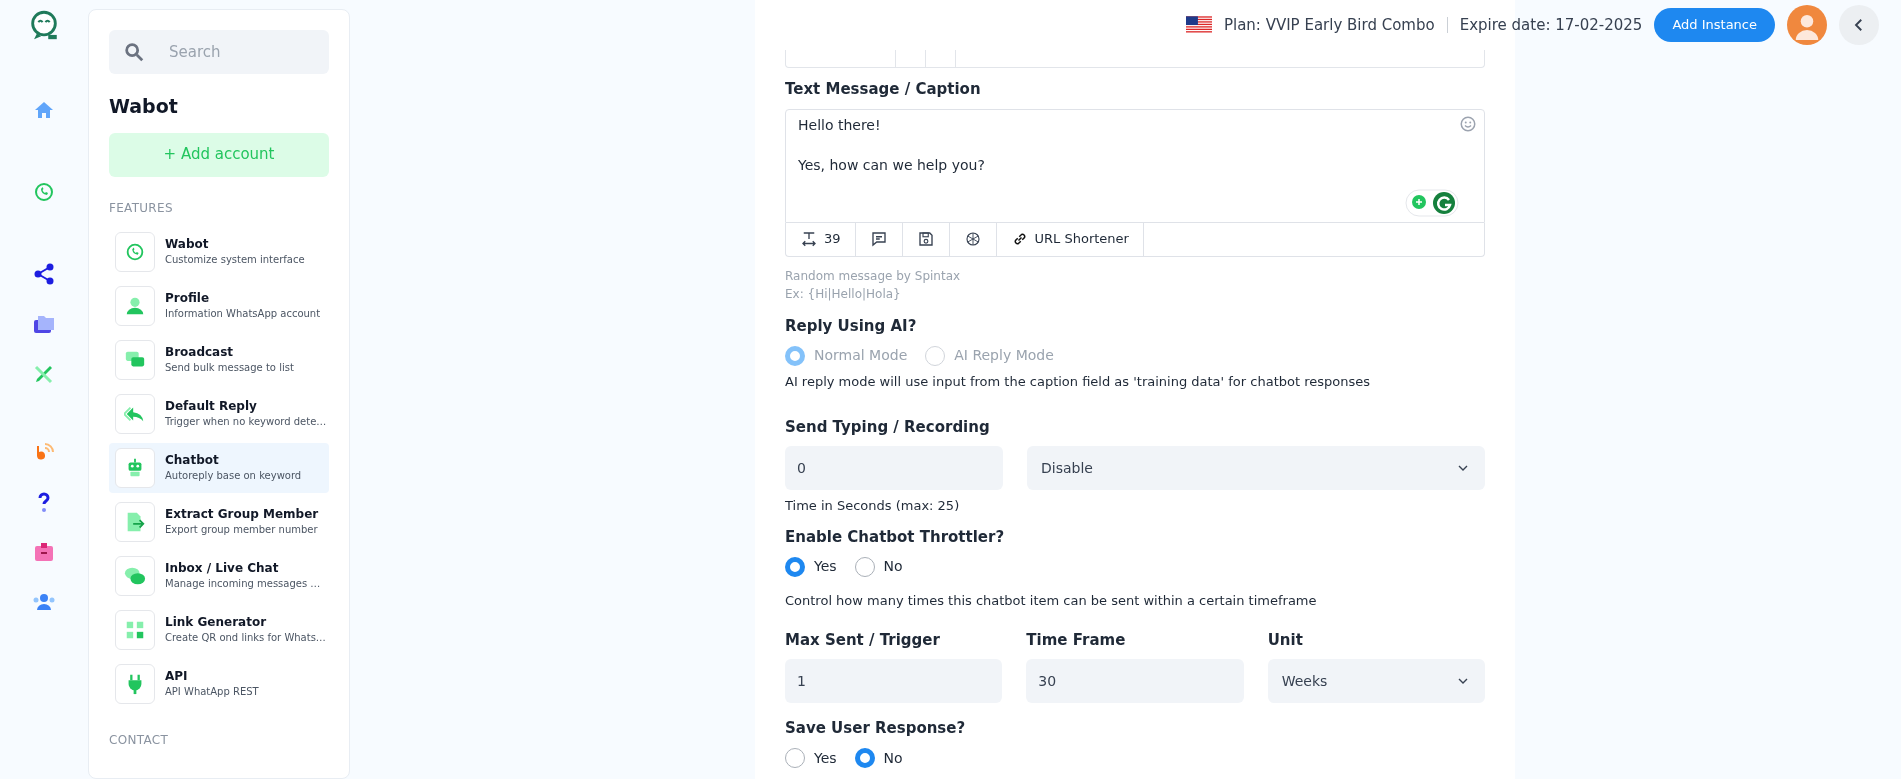 The image size is (1901, 779). What do you see at coordinates (1070, 239) in the screenshot?
I see `url-shortener-button: URL Shortener` at bounding box center [1070, 239].